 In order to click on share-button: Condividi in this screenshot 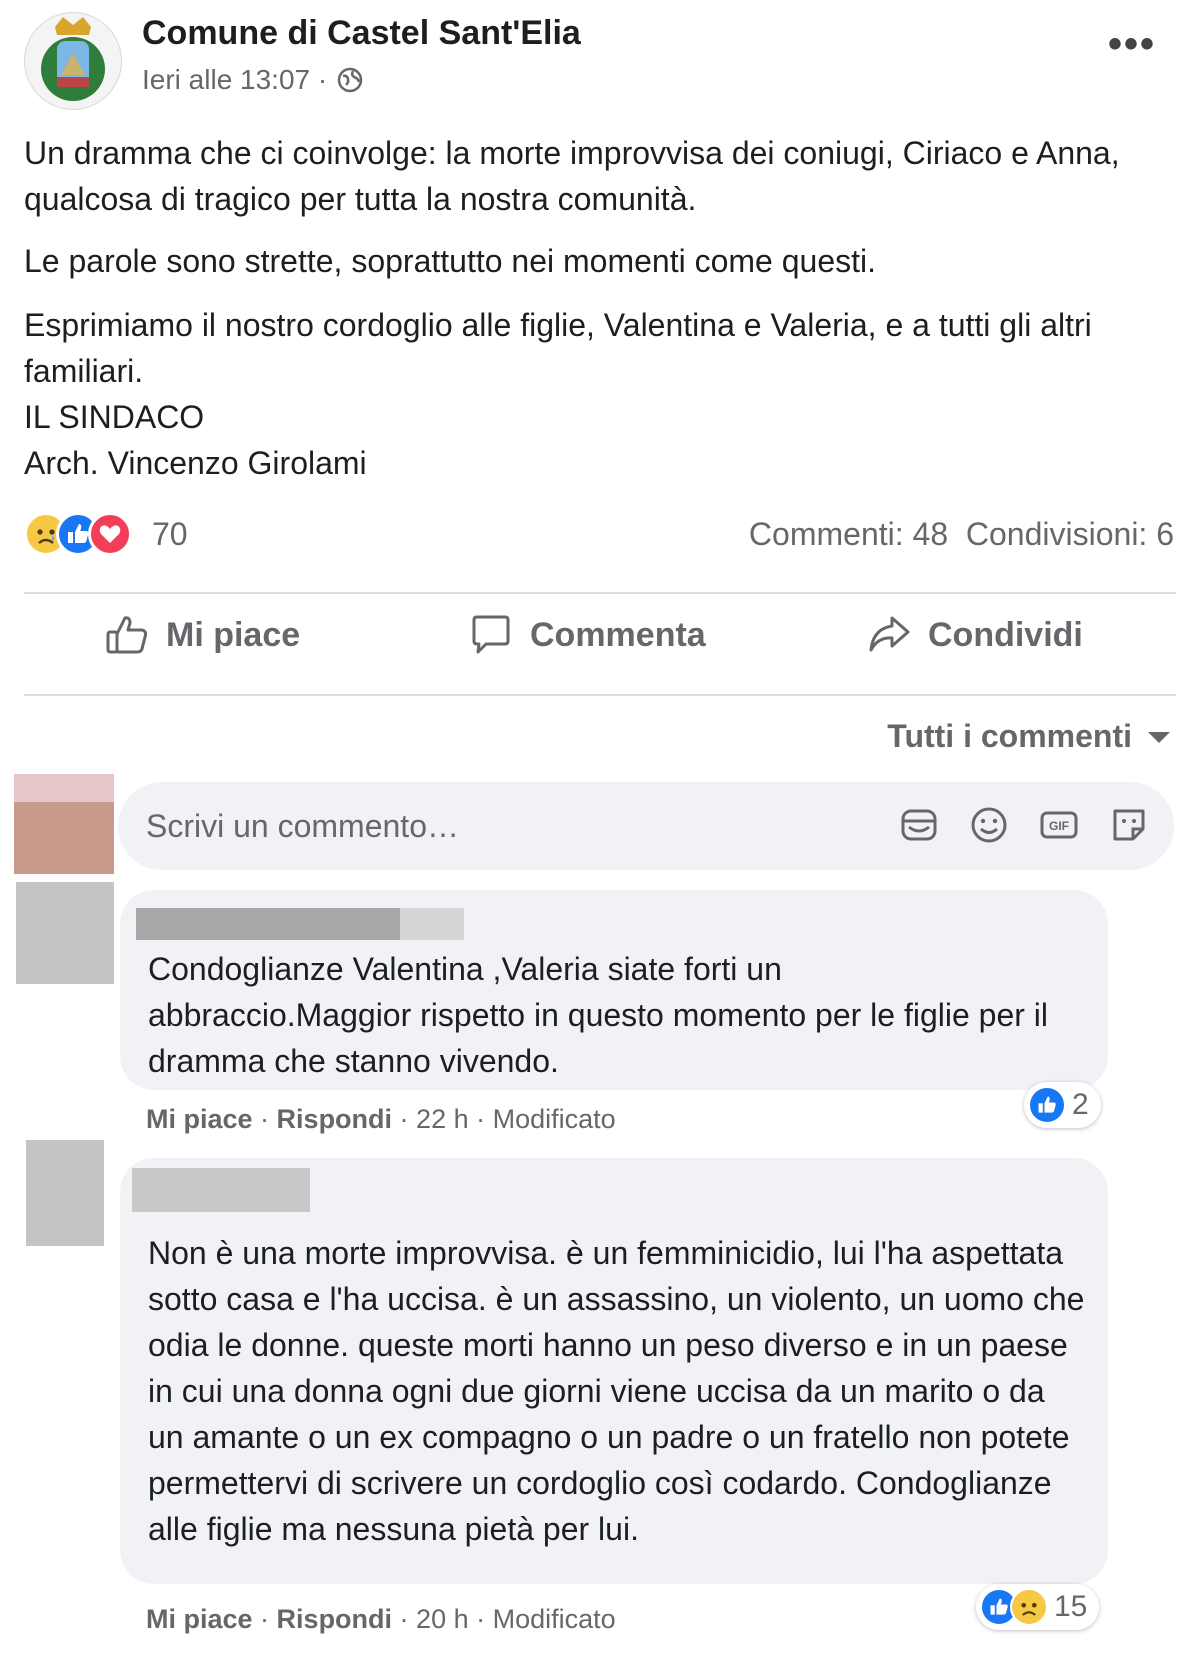, I will do `click(974, 635)`.